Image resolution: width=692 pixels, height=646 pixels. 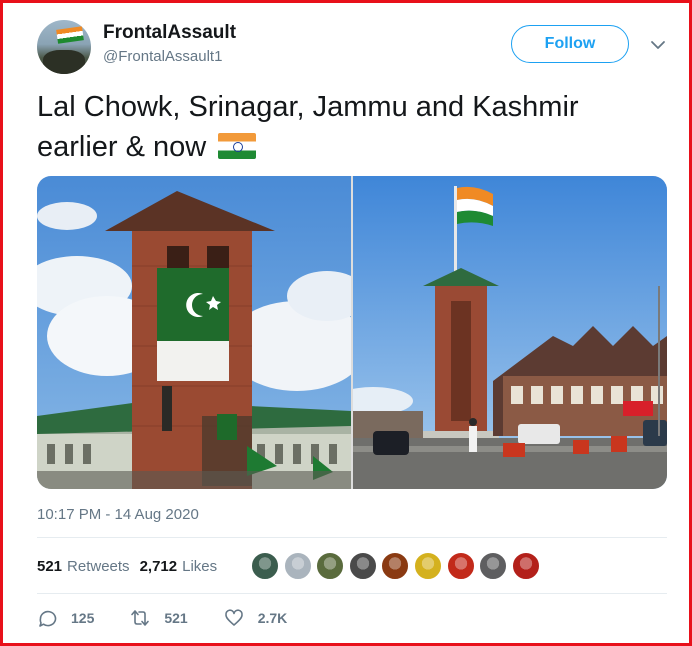 I want to click on likes-stat: 2,712 Likes, so click(x=179, y=566).